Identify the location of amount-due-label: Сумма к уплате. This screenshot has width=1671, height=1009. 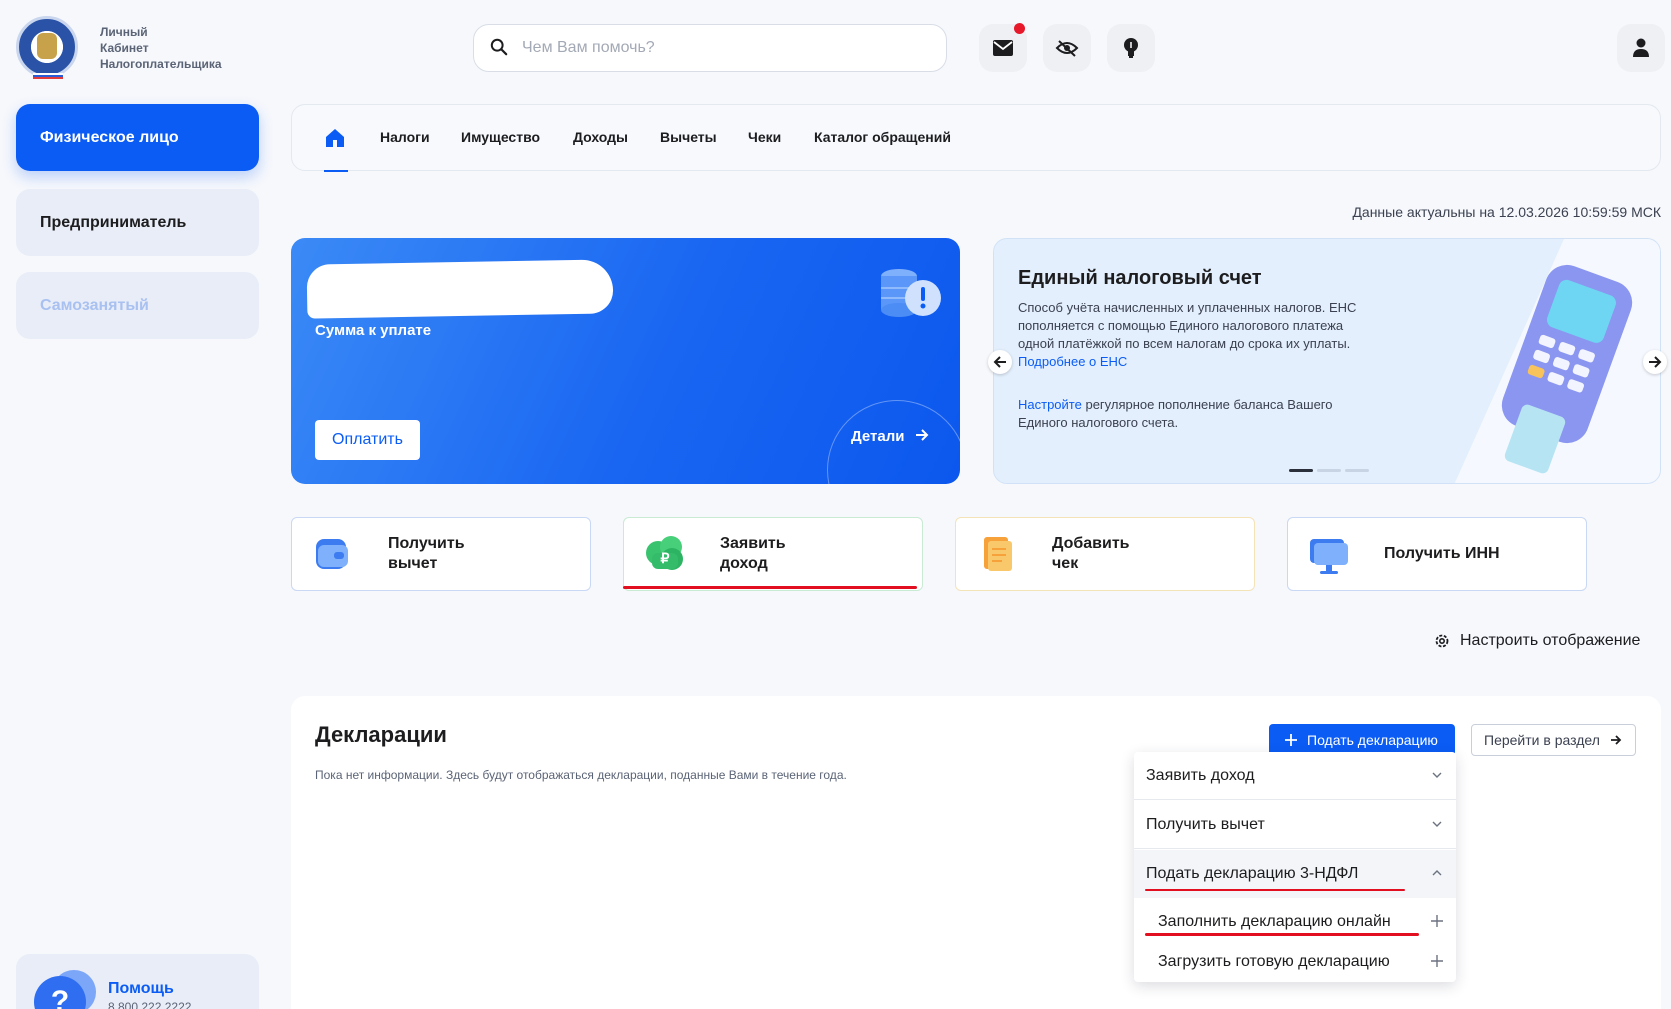
(373, 330).